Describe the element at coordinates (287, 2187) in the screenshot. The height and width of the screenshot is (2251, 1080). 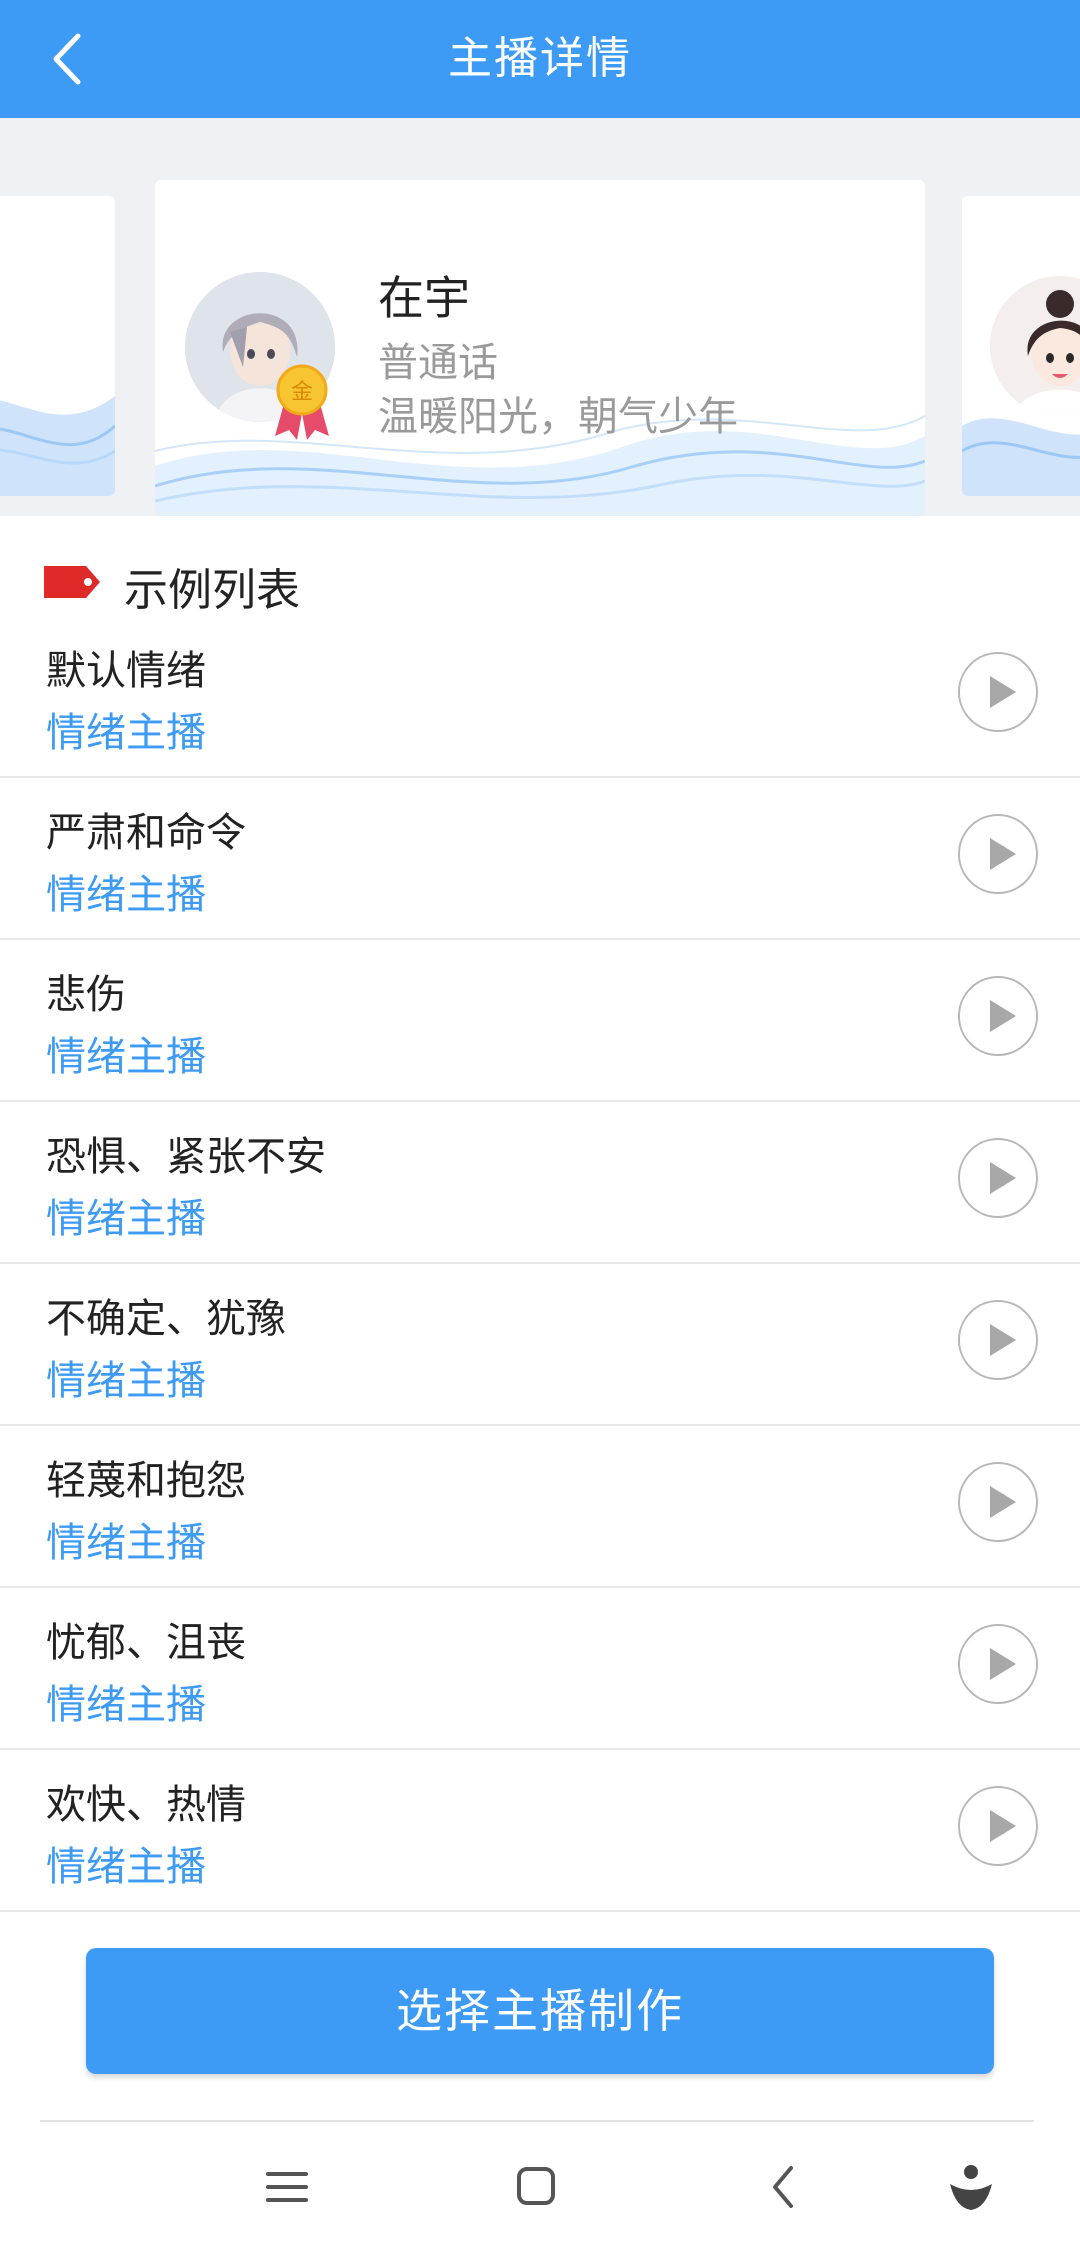
I see `menu-icon` at that location.